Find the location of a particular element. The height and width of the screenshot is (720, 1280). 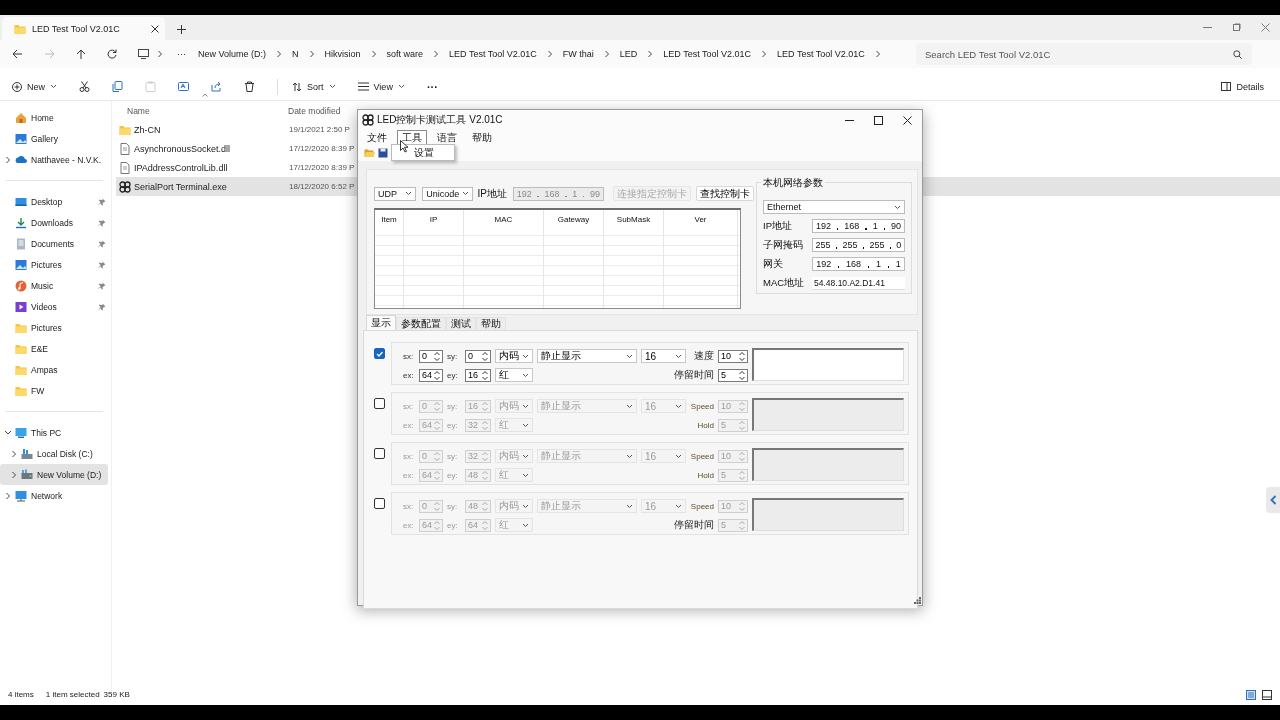

window-title: LED控制卡测试工具 V2.01C is located at coordinates (440, 120).